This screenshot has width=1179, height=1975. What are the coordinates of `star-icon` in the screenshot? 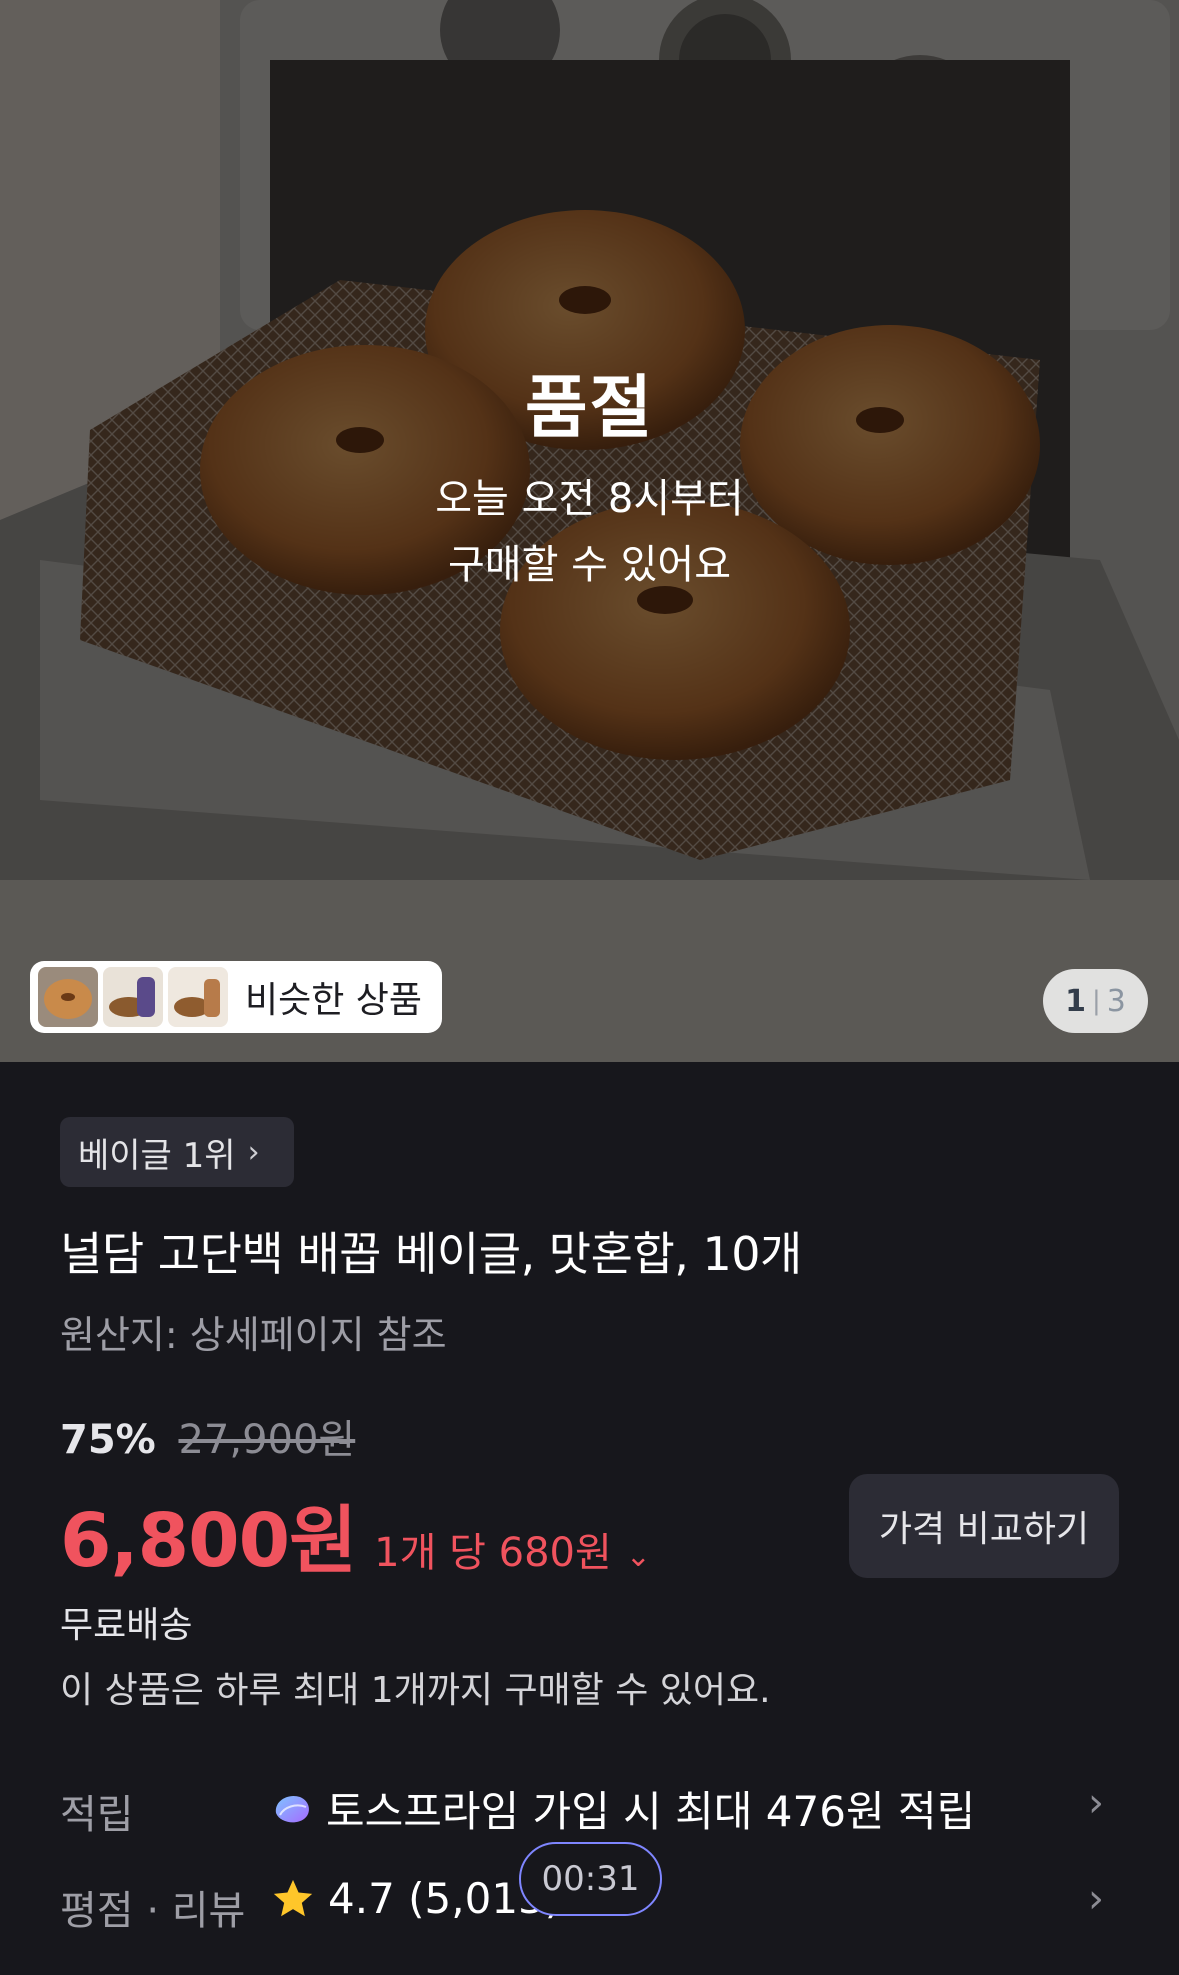 It's located at (293, 1897).